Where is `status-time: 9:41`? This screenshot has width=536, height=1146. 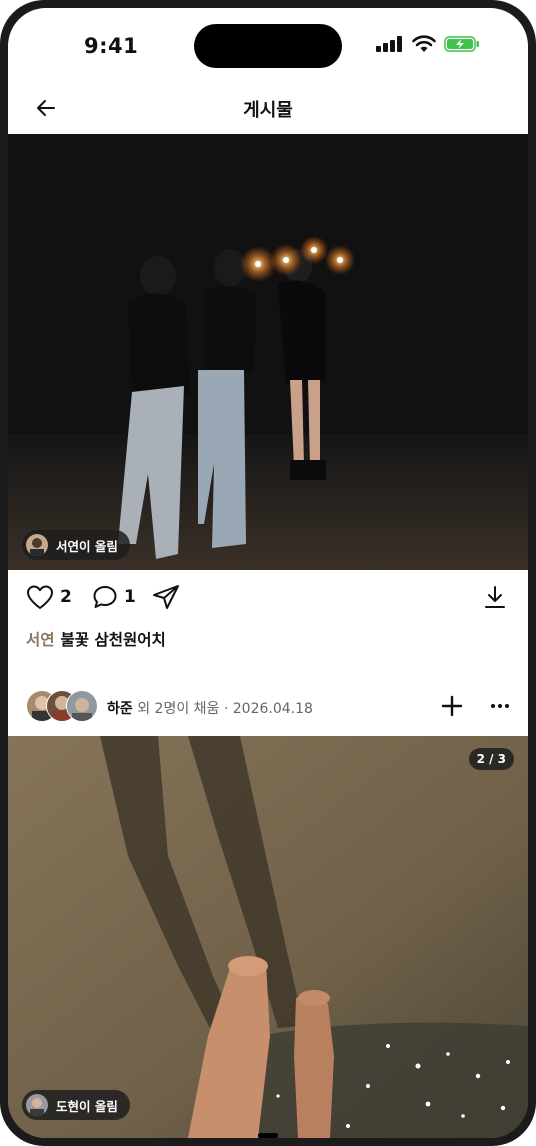
status-time: 9:41 is located at coordinates (111, 46).